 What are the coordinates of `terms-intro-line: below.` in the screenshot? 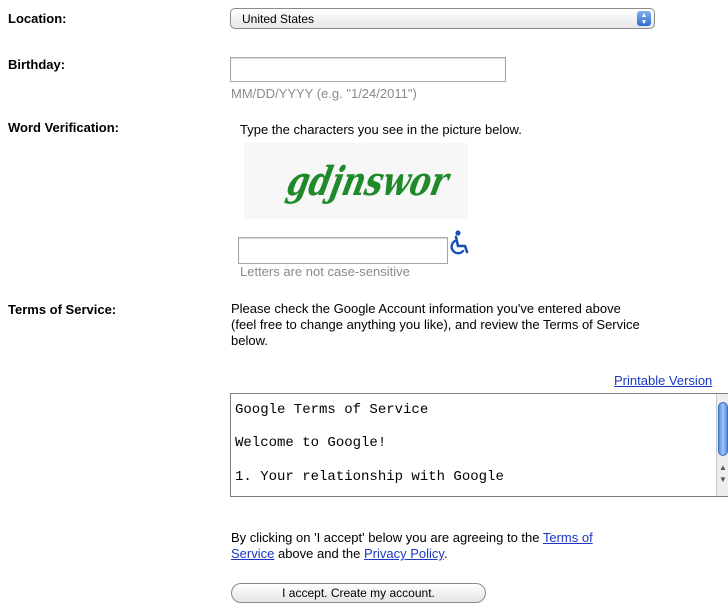 It's located at (249, 340).